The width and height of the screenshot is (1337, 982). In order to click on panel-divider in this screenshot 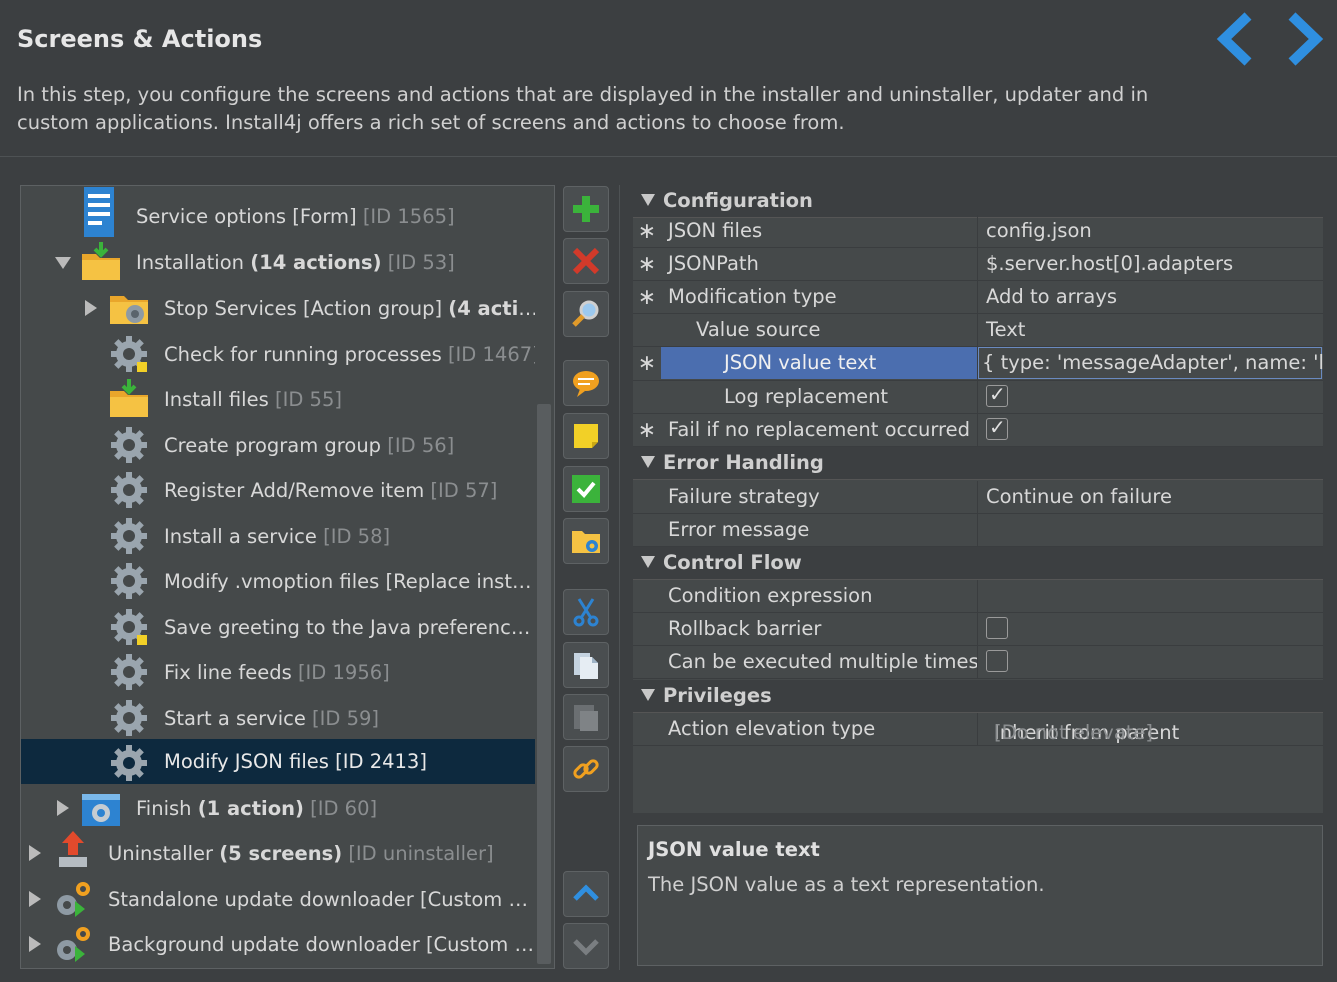, I will do `click(619, 577)`.